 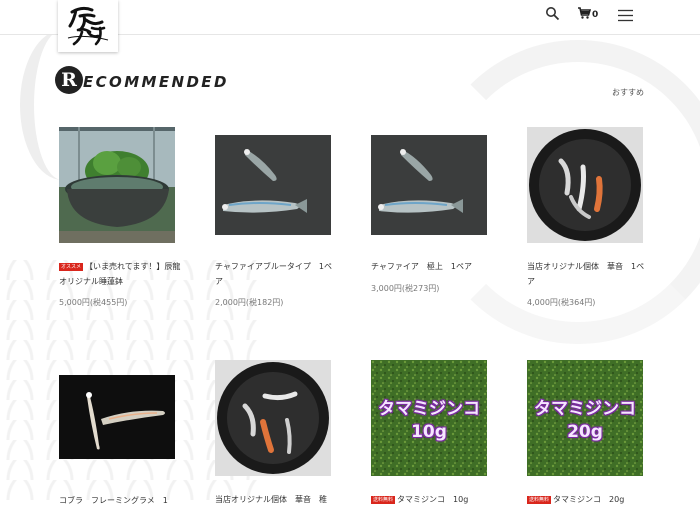 I want to click on product-name: チャファイア 極上 1ペア, so click(x=432, y=266).